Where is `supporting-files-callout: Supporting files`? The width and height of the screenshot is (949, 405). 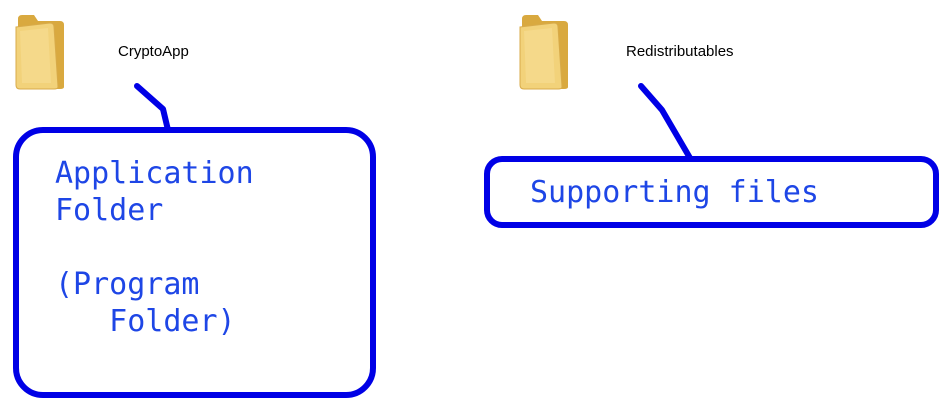 supporting-files-callout: Supporting files is located at coordinates (711, 192).